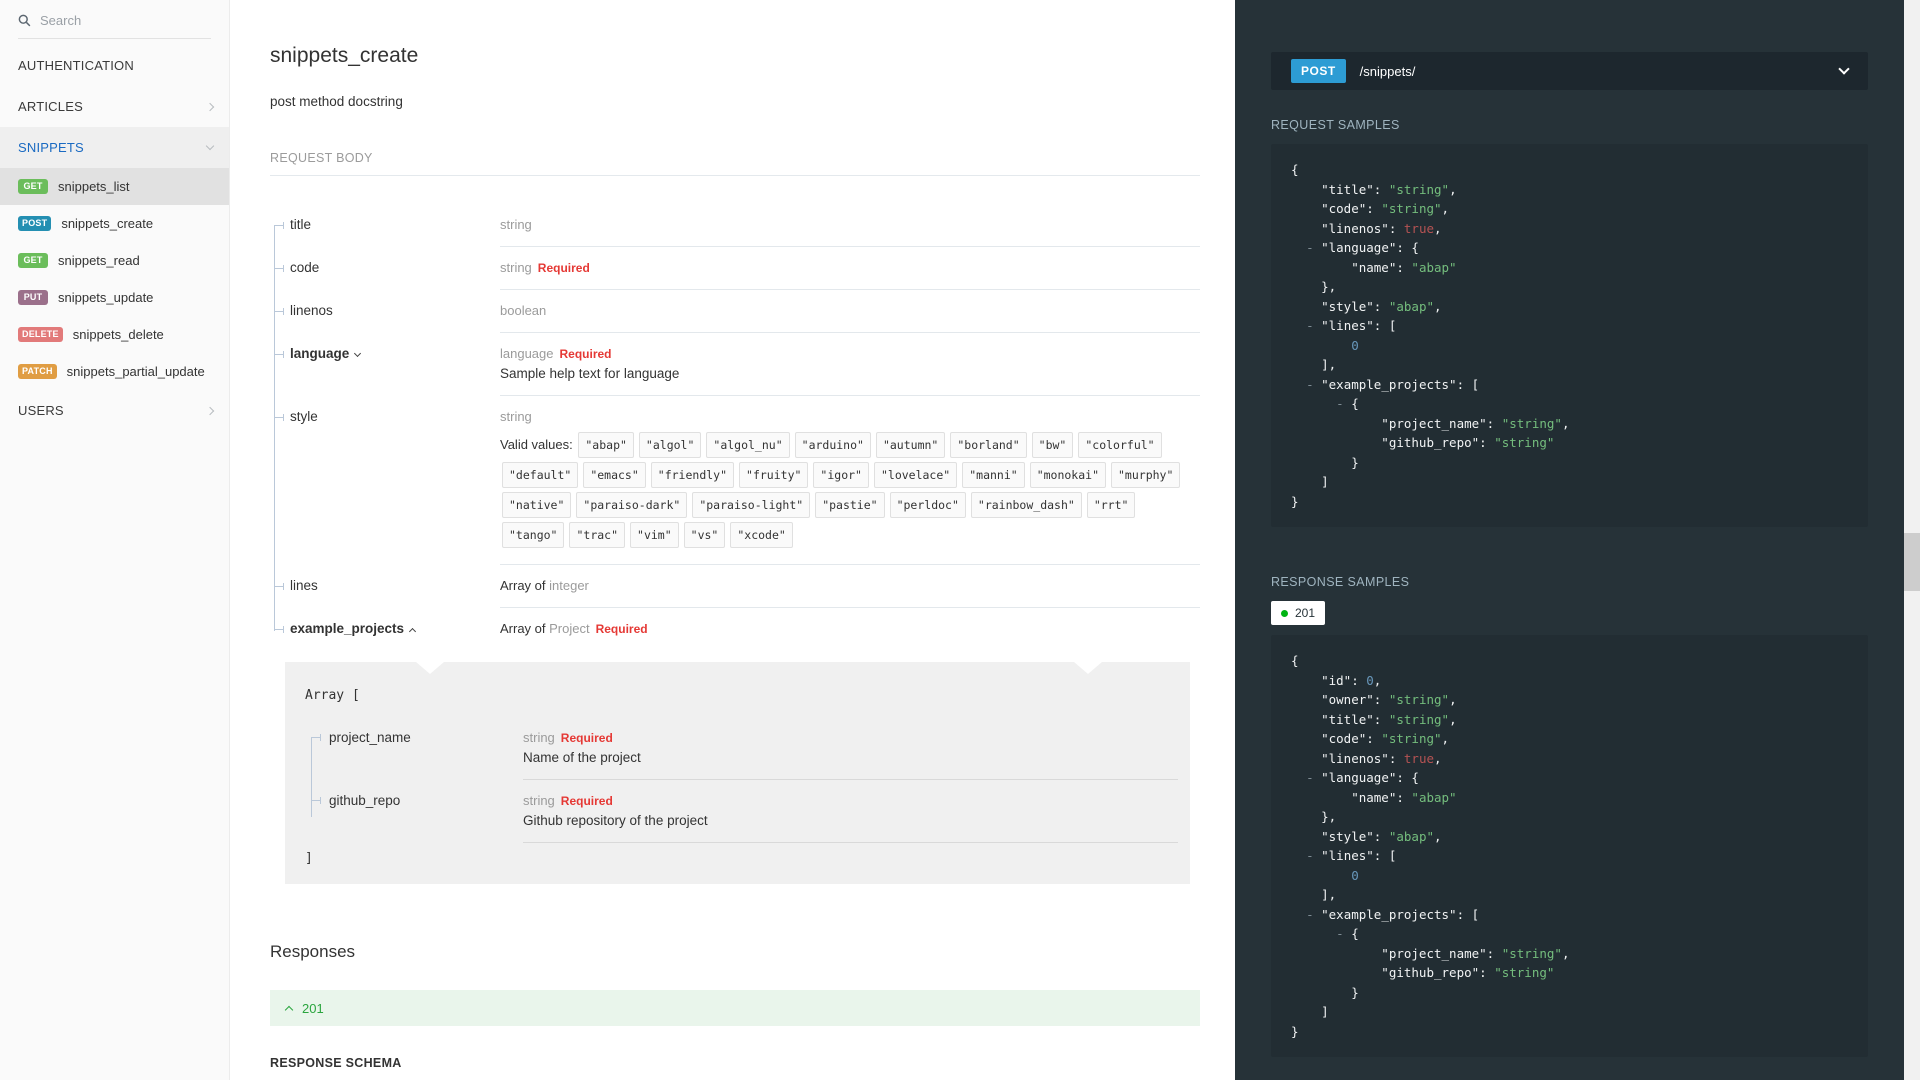 This screenshot has width=1920, height=1080. Describe the element at coordinates (304, 585) in the screenshot. I see `field-name: lines` at that location.